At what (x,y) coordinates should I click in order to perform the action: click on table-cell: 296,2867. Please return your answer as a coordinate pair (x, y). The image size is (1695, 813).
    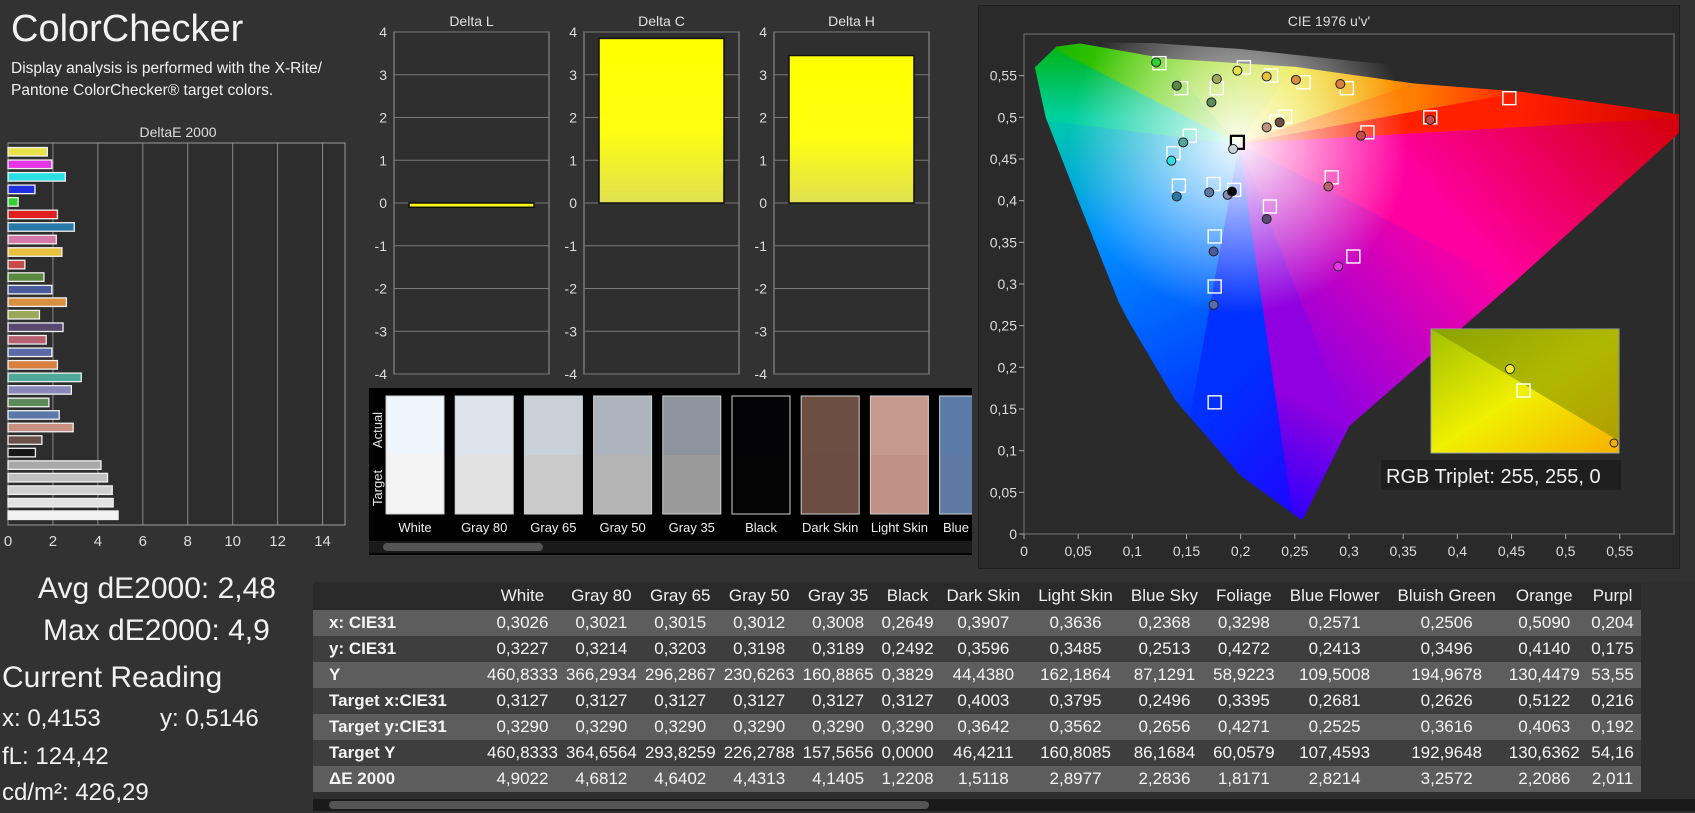
    Looking at the image, I should click on (680, 675).